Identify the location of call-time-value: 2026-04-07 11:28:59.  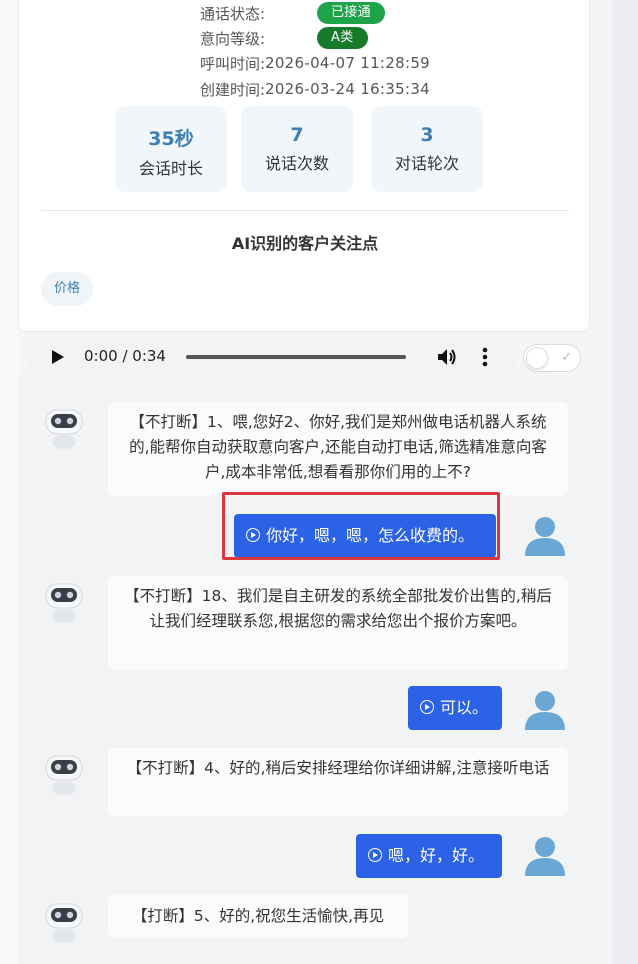
(348, 63).